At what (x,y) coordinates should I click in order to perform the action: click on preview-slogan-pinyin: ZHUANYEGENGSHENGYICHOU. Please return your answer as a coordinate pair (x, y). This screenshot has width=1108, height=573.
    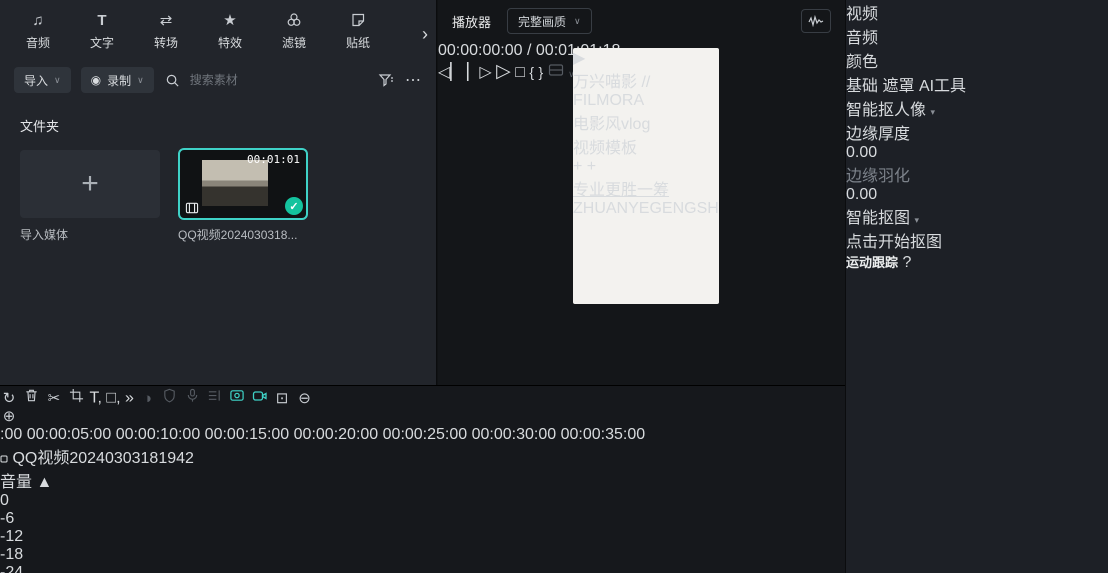
    Looking at the image, I should click on (646, 208).